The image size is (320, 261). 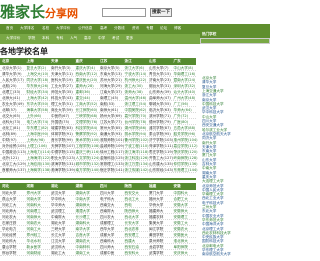 I want to click on school-link: 对外经贸(105), so click(x=14, y=146).